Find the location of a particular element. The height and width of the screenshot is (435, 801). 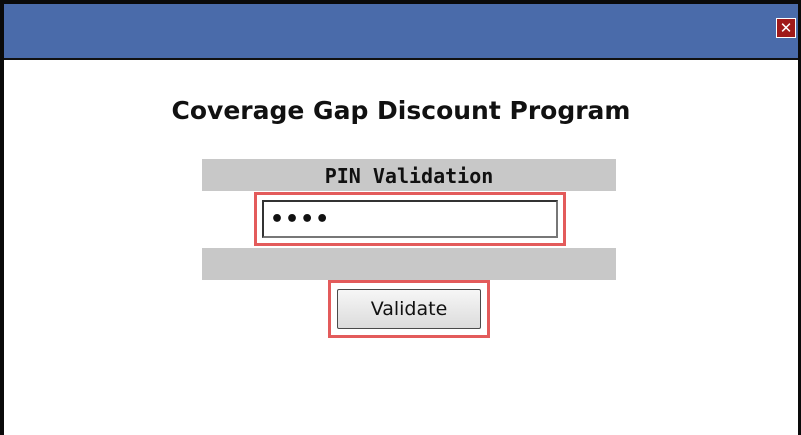

validate-button-highlight: Validate is located at coordinates (409, 309).